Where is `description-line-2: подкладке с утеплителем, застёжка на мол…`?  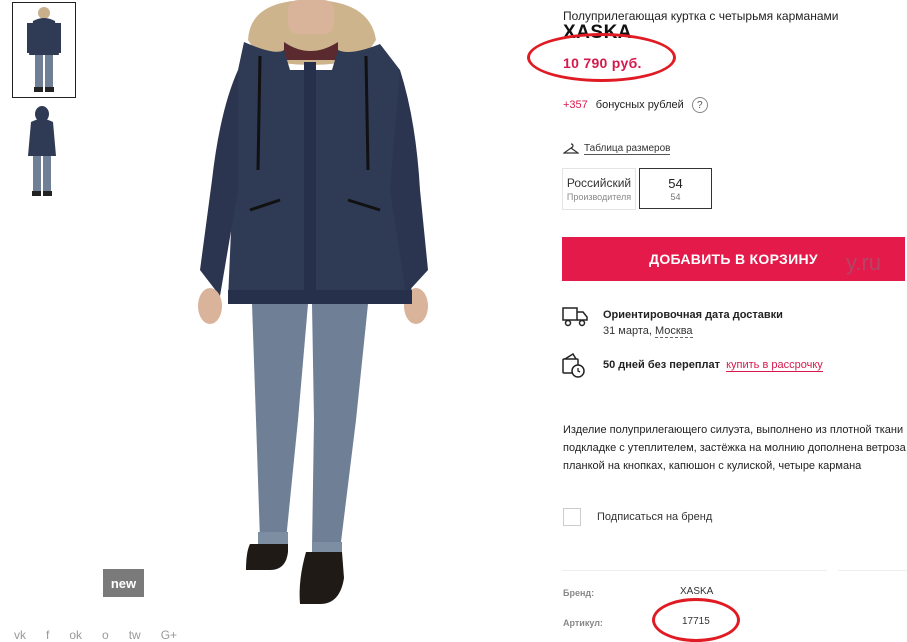 description-line-2: подкладке с утеплителем, застёжка на мол… is located at coordinates (734, 448).